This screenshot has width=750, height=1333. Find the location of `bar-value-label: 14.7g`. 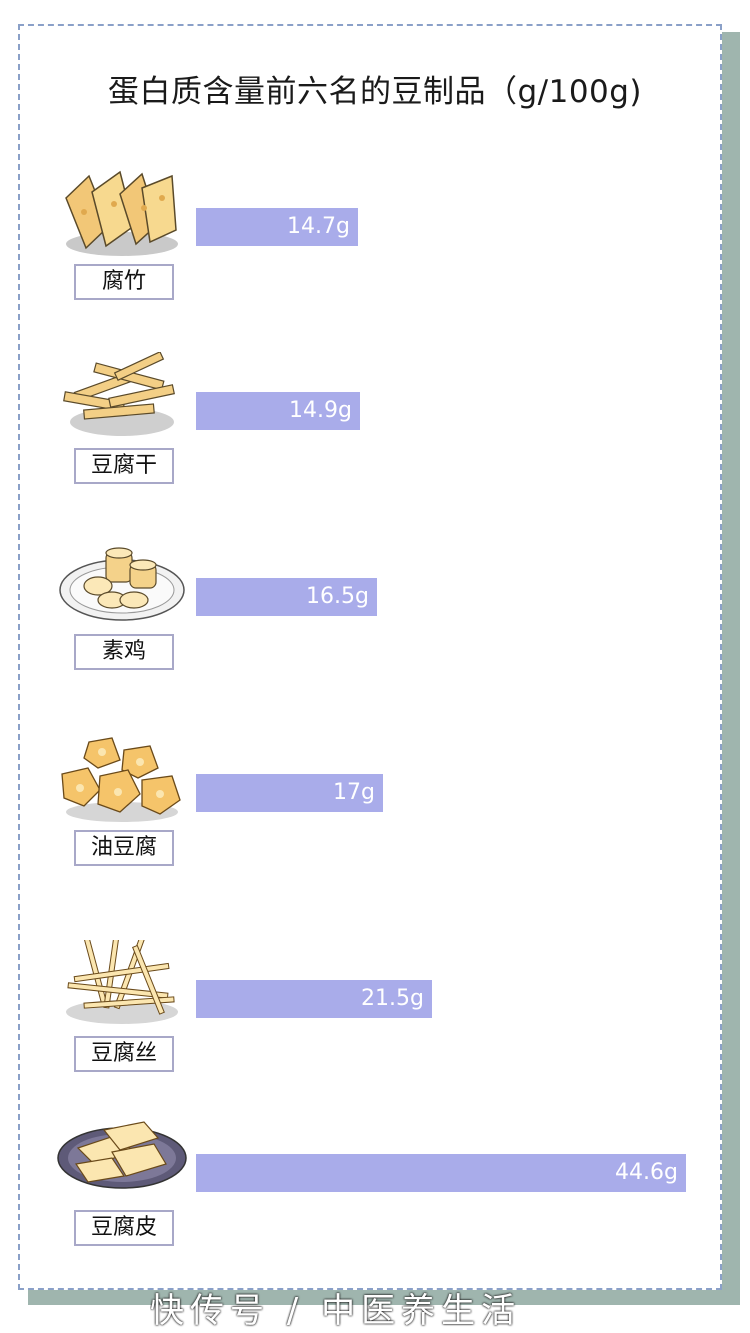

bar-value-label: 14.7g is located at coordinates (318, 226).